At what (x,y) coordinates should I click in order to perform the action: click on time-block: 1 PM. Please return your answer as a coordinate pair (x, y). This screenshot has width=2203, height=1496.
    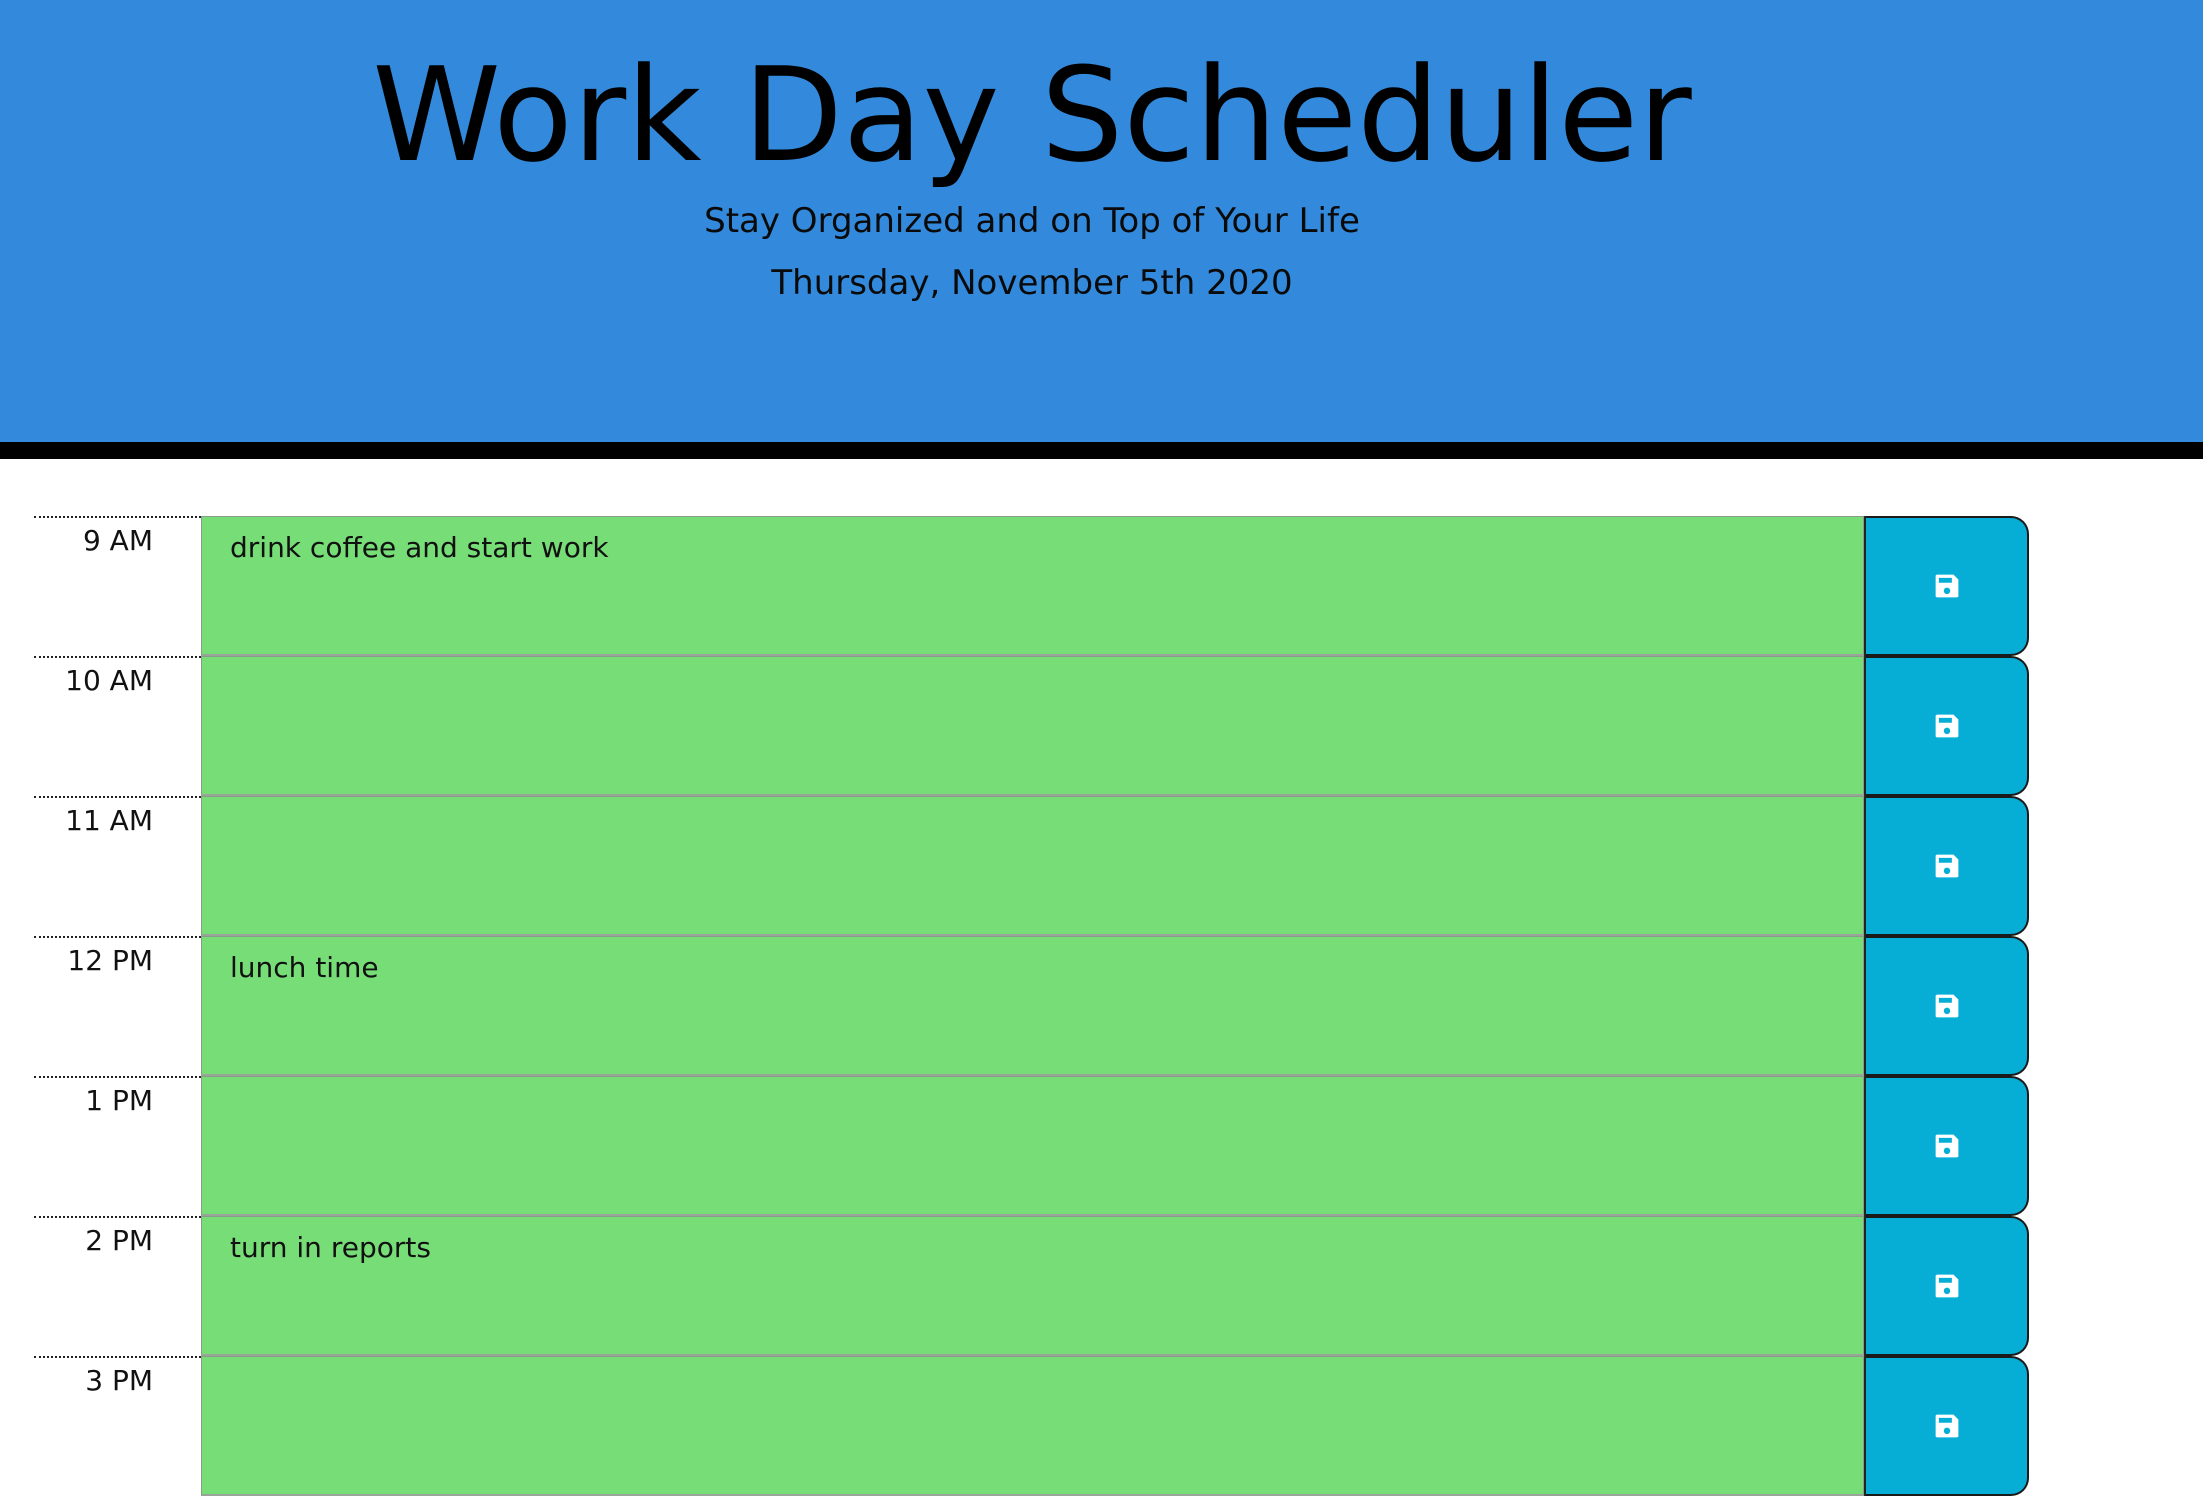
    Looking at the image, I should click on (1031, 1146).